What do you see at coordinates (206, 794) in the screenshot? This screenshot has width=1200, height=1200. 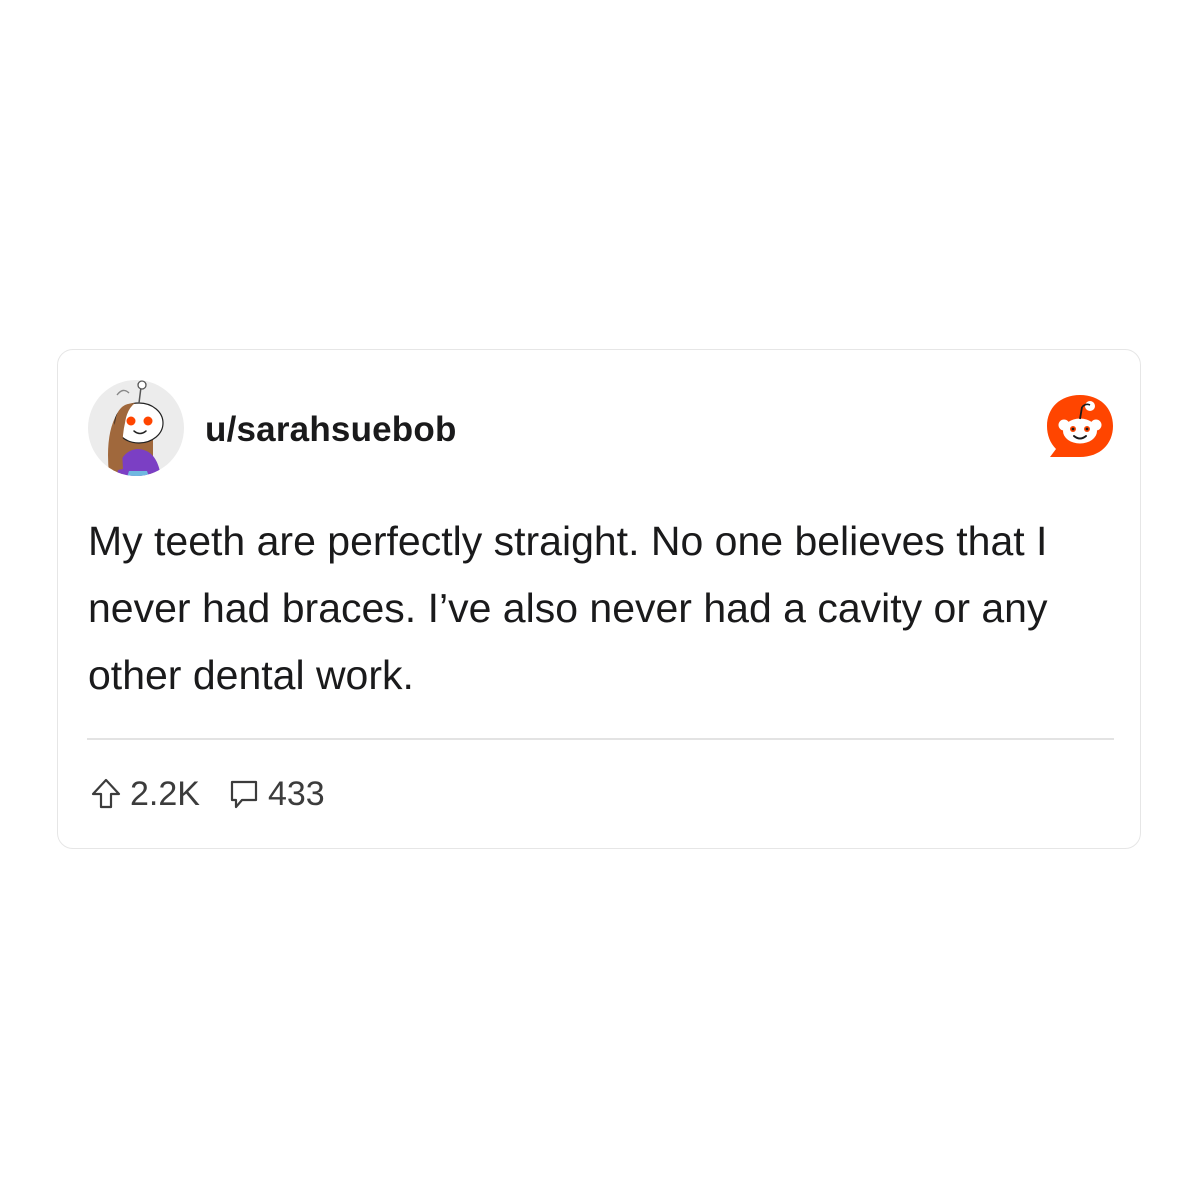 I see `post-actions-bar: 2.2K 433` at bounding box center [206, 794].